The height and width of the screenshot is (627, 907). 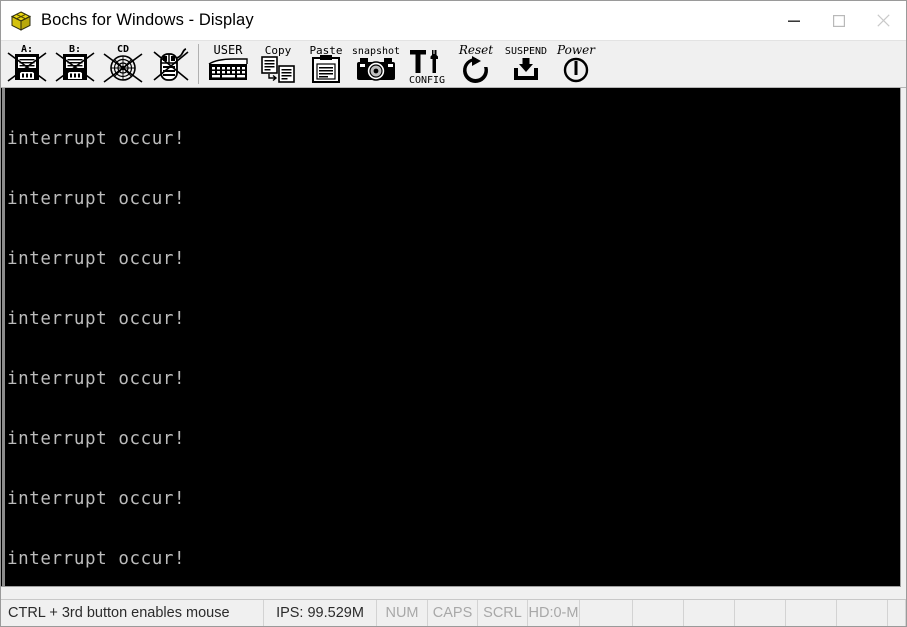 I want to click on svg-text: Power, so click(x=576, y=50).